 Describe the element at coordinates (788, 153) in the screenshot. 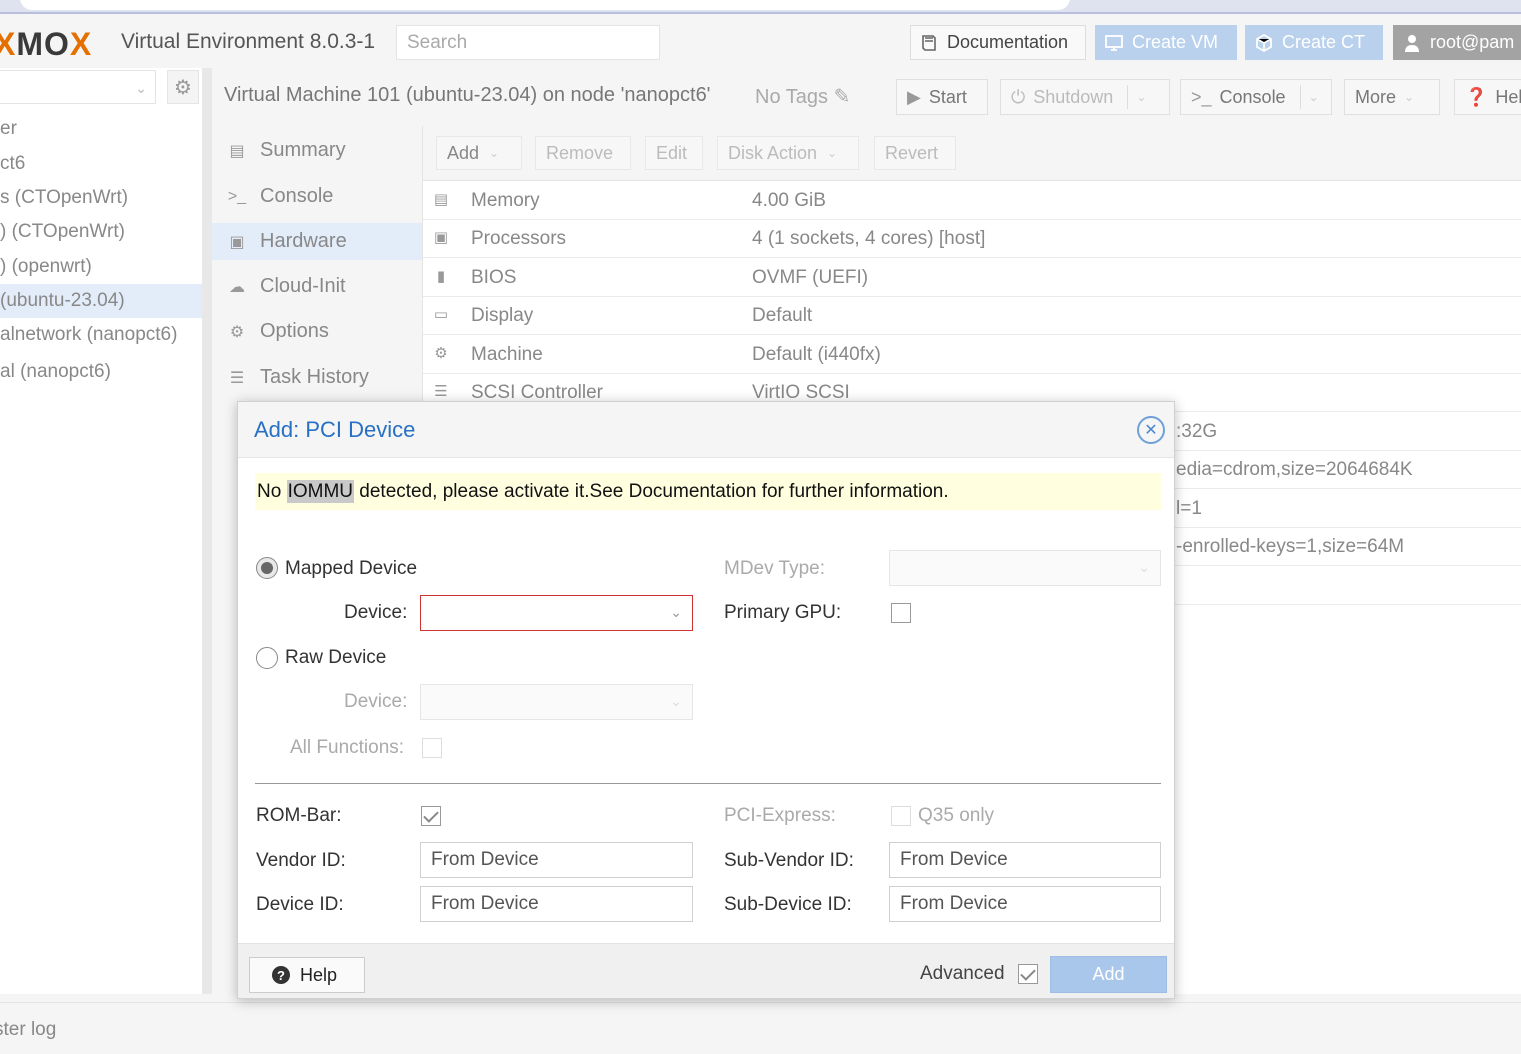

I see `disk-action-button: Disk Action ⌄` at that location.